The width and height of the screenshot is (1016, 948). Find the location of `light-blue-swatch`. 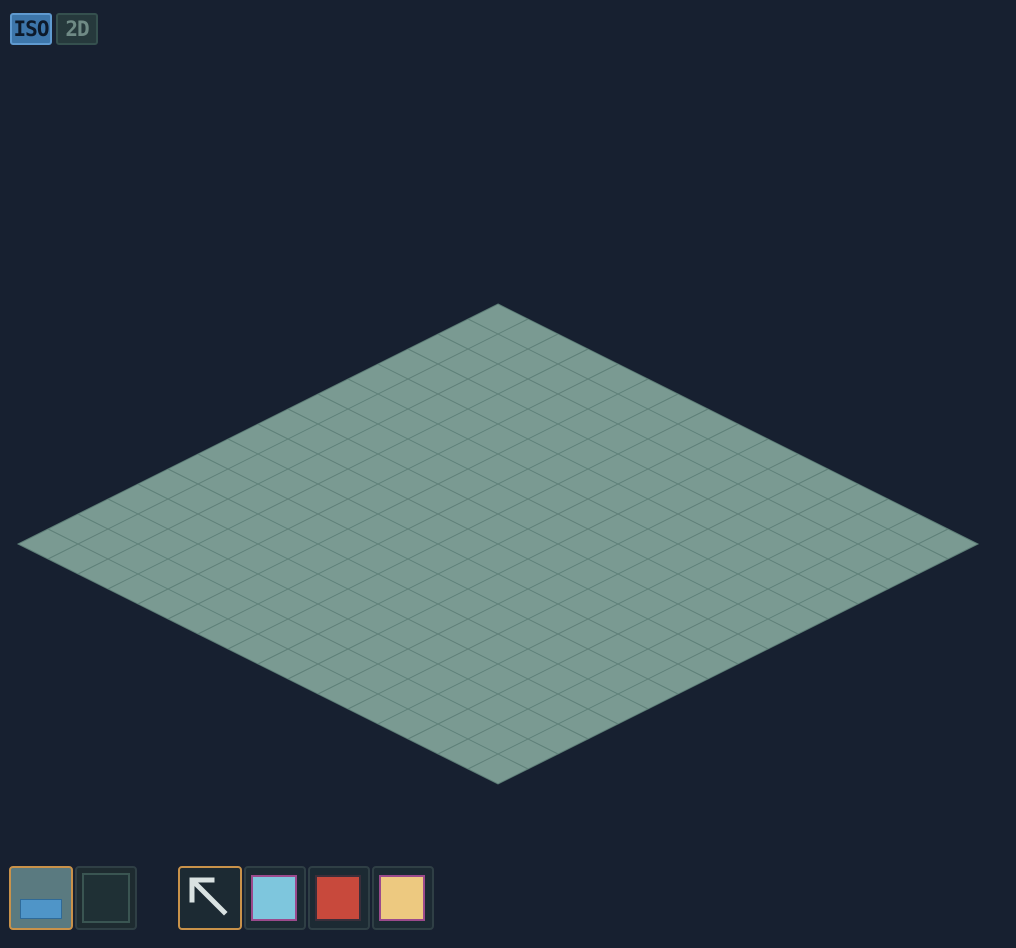

light-blue-swatch is located at coordinates (274, 898).